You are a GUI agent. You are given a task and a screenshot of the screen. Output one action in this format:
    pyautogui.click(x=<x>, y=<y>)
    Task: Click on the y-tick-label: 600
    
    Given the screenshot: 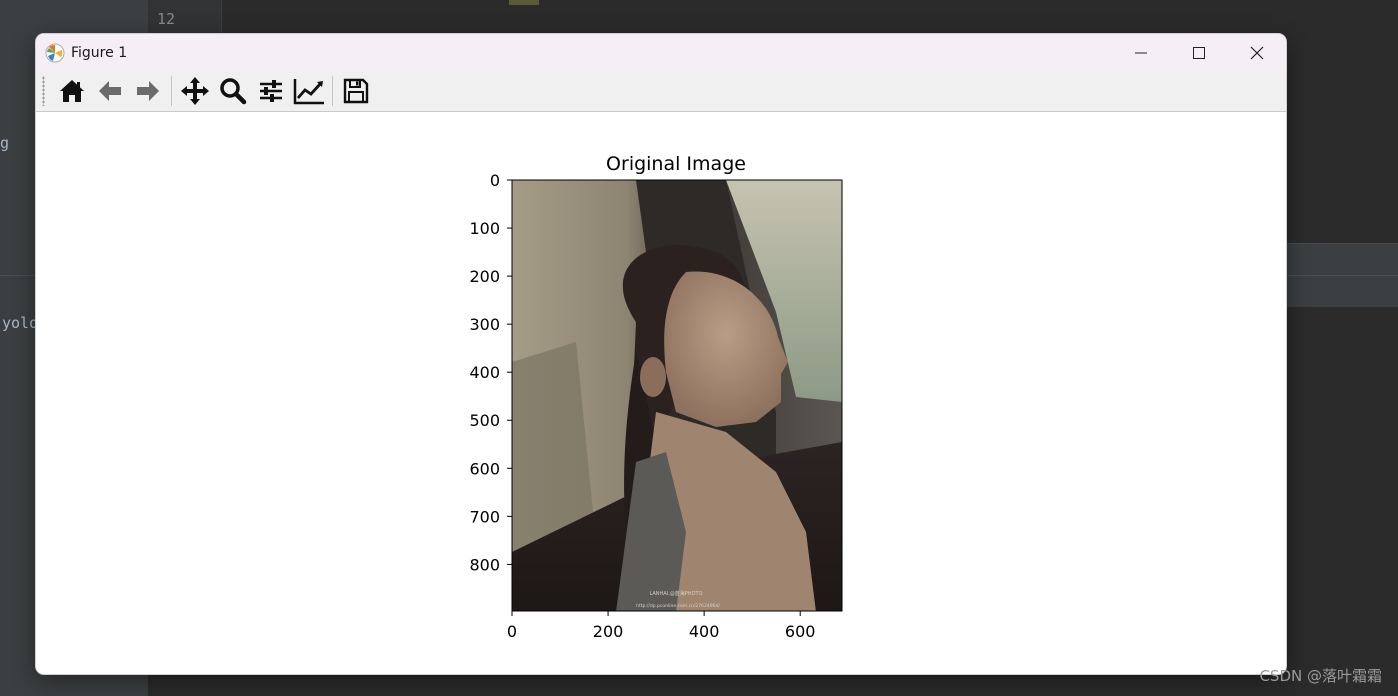 What is the action you would take?
    pyautogui.click(x=484, y=468)
    